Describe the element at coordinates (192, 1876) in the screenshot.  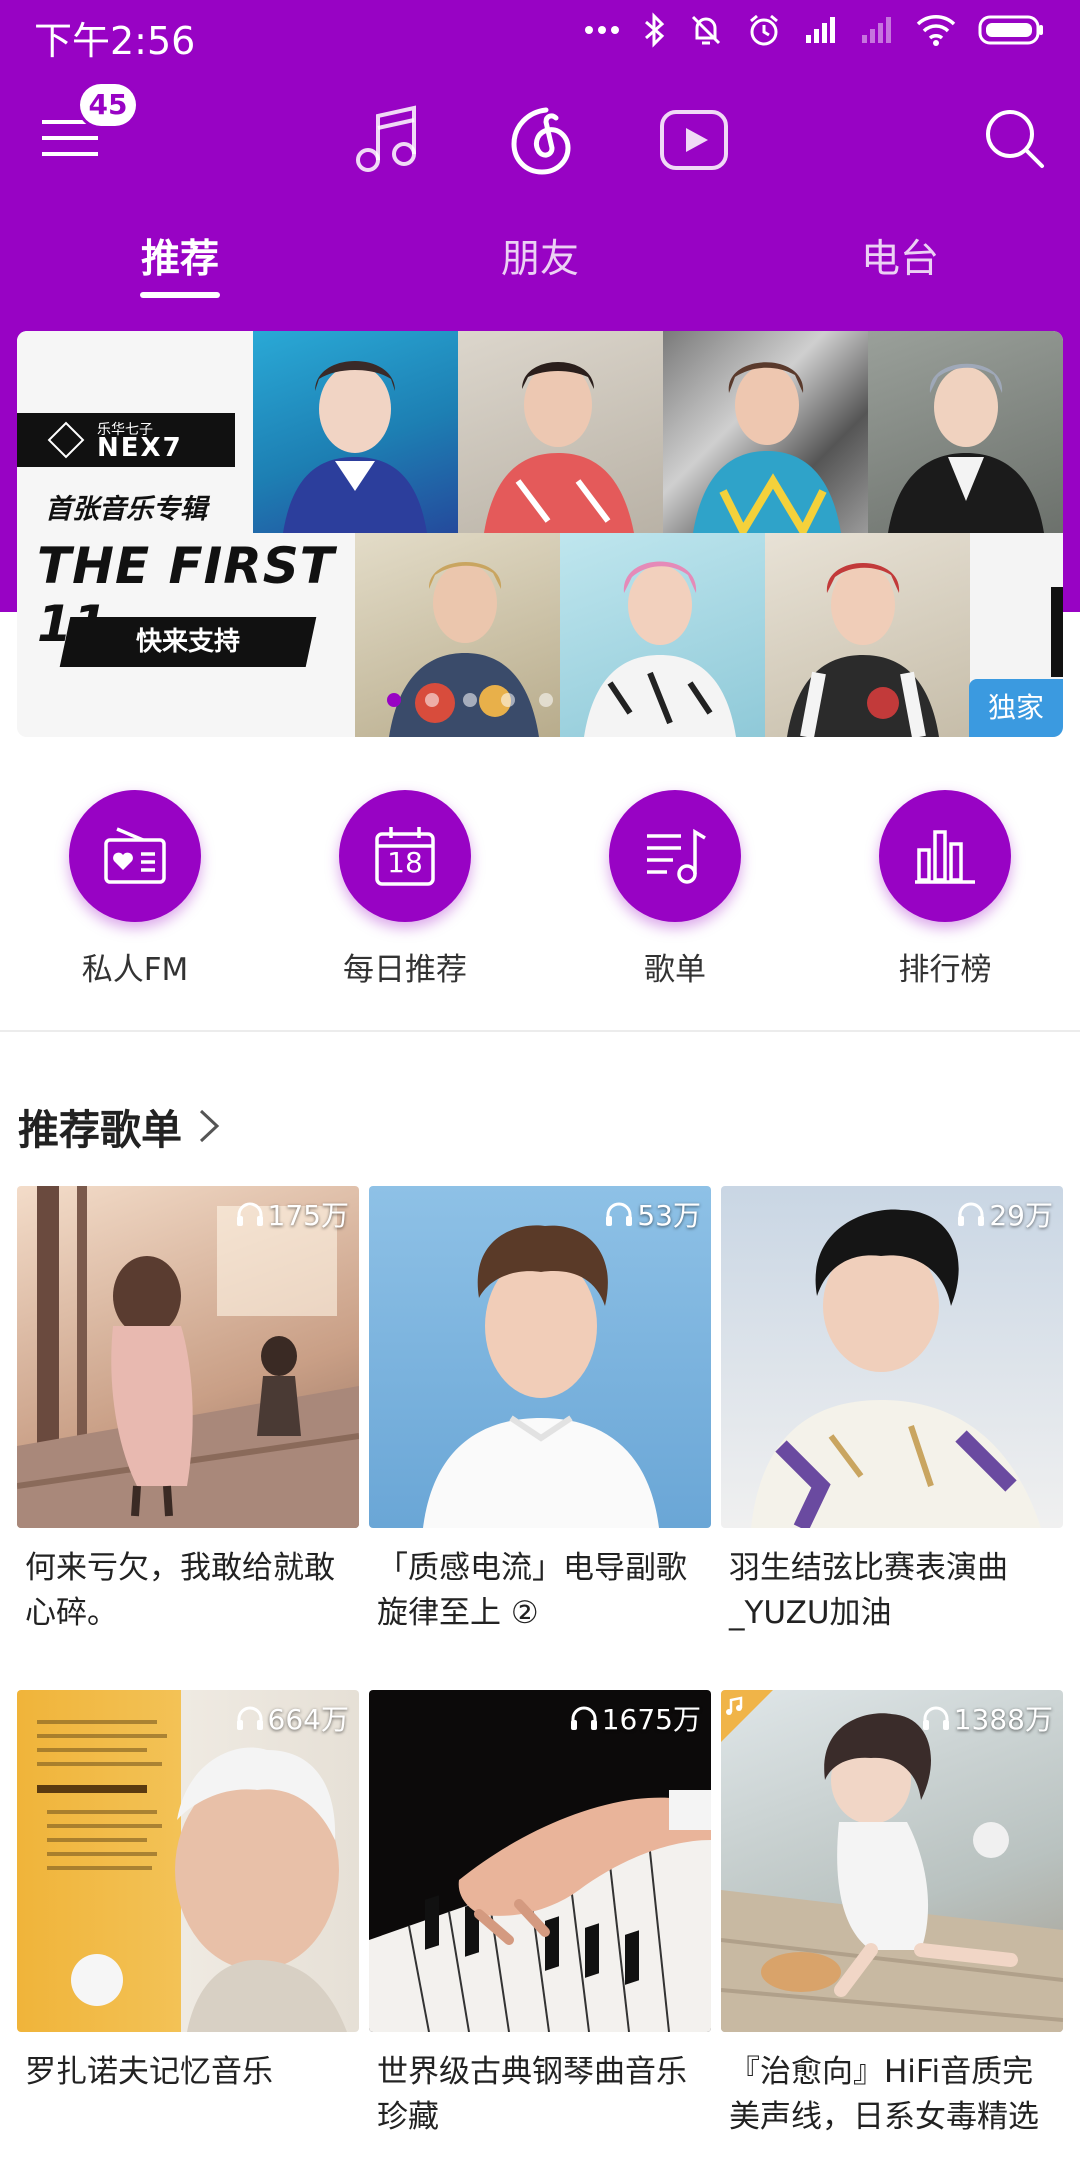
I see `book-cover` at that location.